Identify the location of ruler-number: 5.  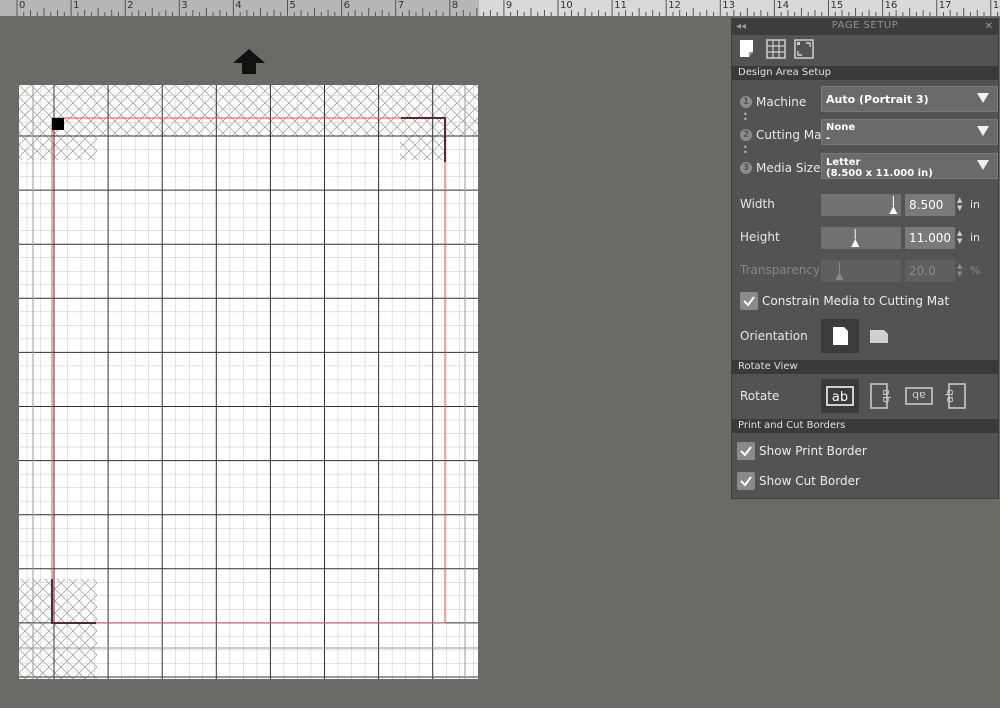
(292, 5).